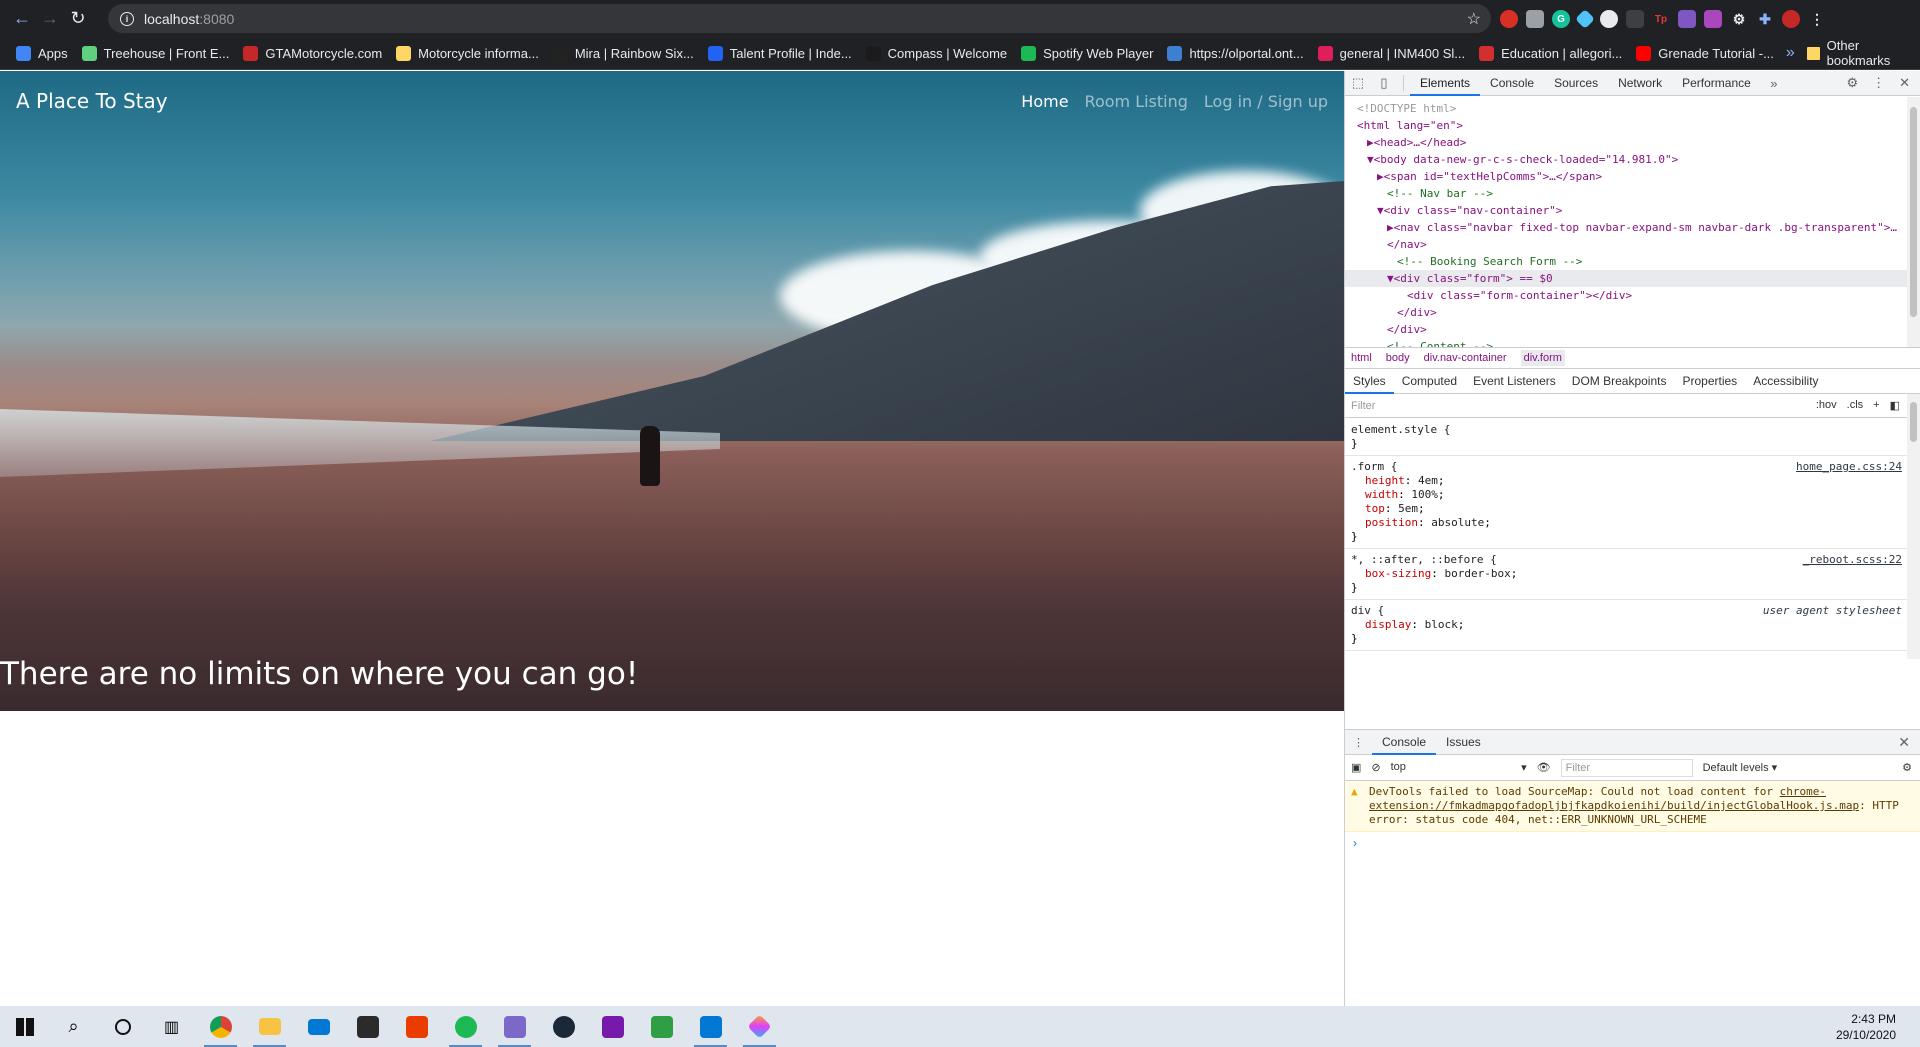  I want to click on nav-room-listing-link: Room Listing, so click(1136, 101).